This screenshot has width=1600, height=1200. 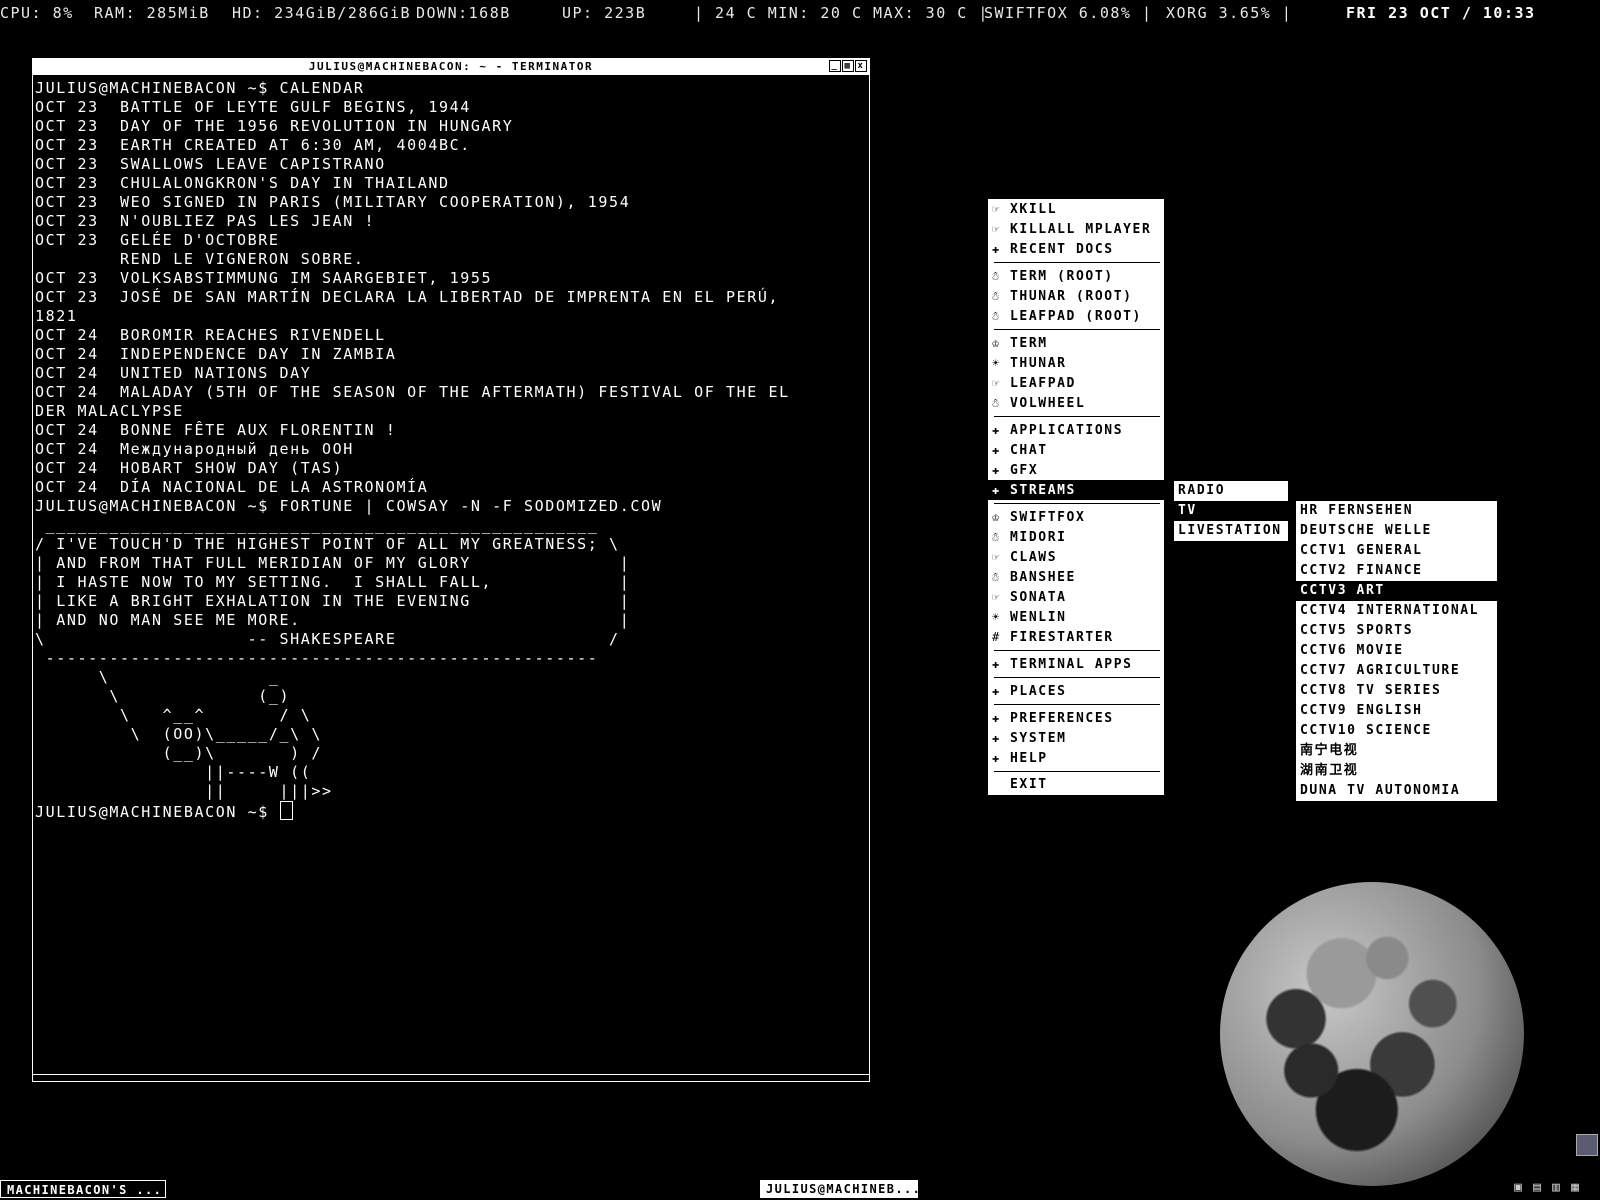 What do you see at coordinates (1076, 470) in the screenshot?
I see `menu-gfx: ✚ GFX` at bounding box center [1076, 470].